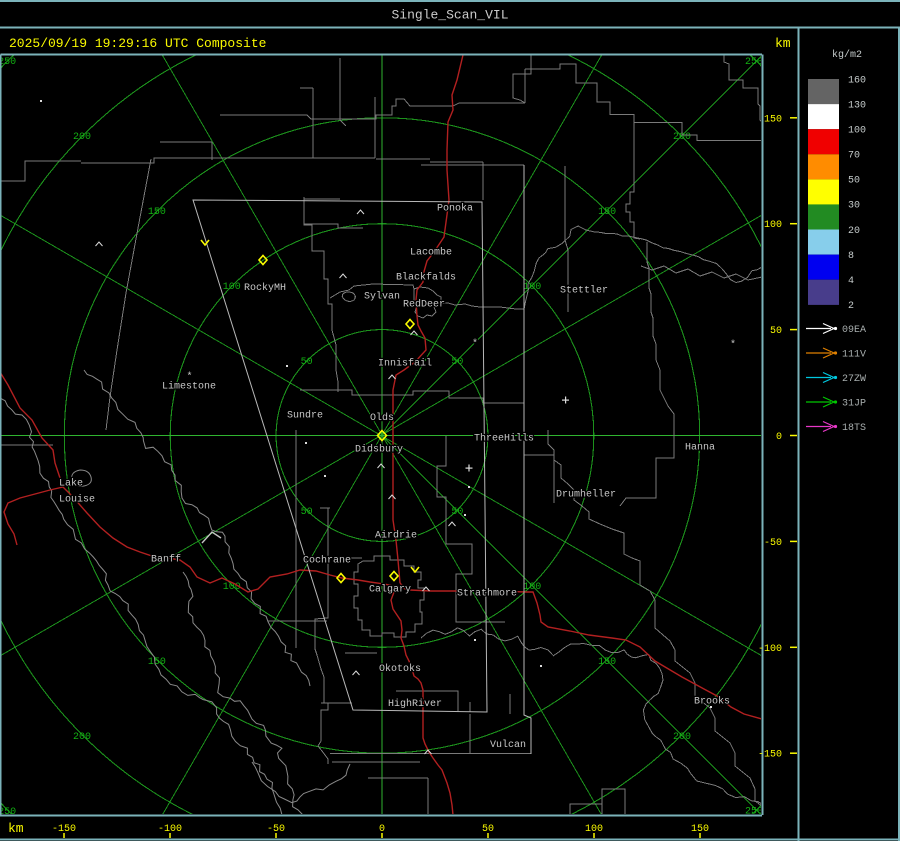  What do you see at coordinates (857, 106) in the screenshot?
I see `svg-text: 130` at bounding box center [857, 106].